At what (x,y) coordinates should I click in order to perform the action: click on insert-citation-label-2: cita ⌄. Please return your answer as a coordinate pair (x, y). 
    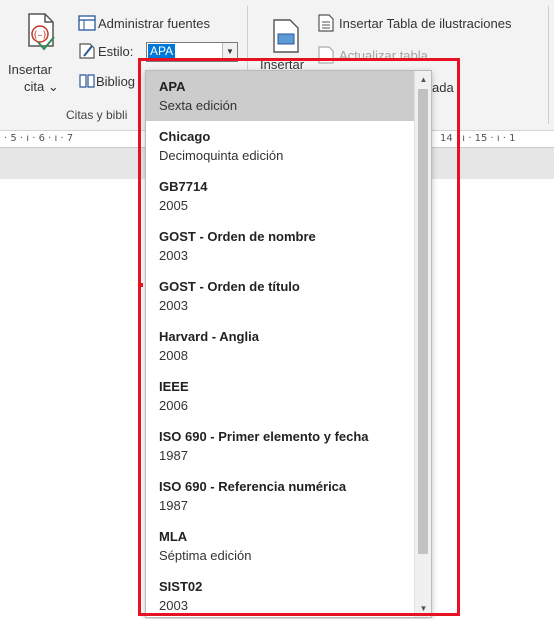
    Looking at the image, I should click on (41, 87).